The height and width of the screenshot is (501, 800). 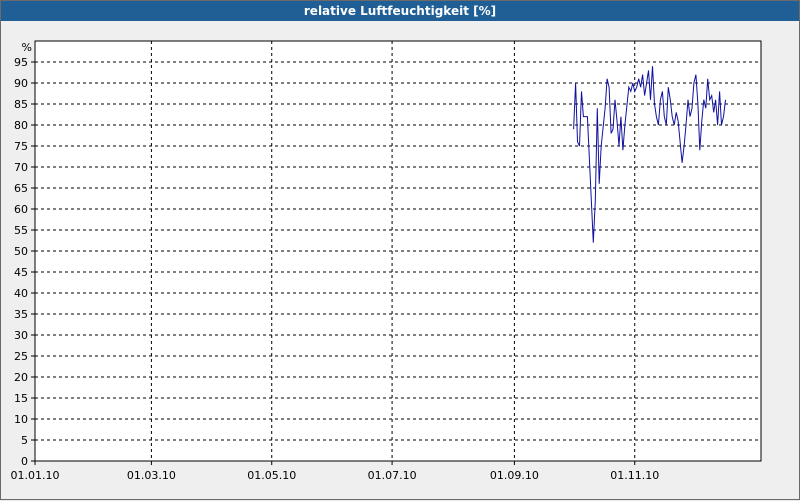 I want to click on y-tick-label: 75, so click(x=21, y=146).